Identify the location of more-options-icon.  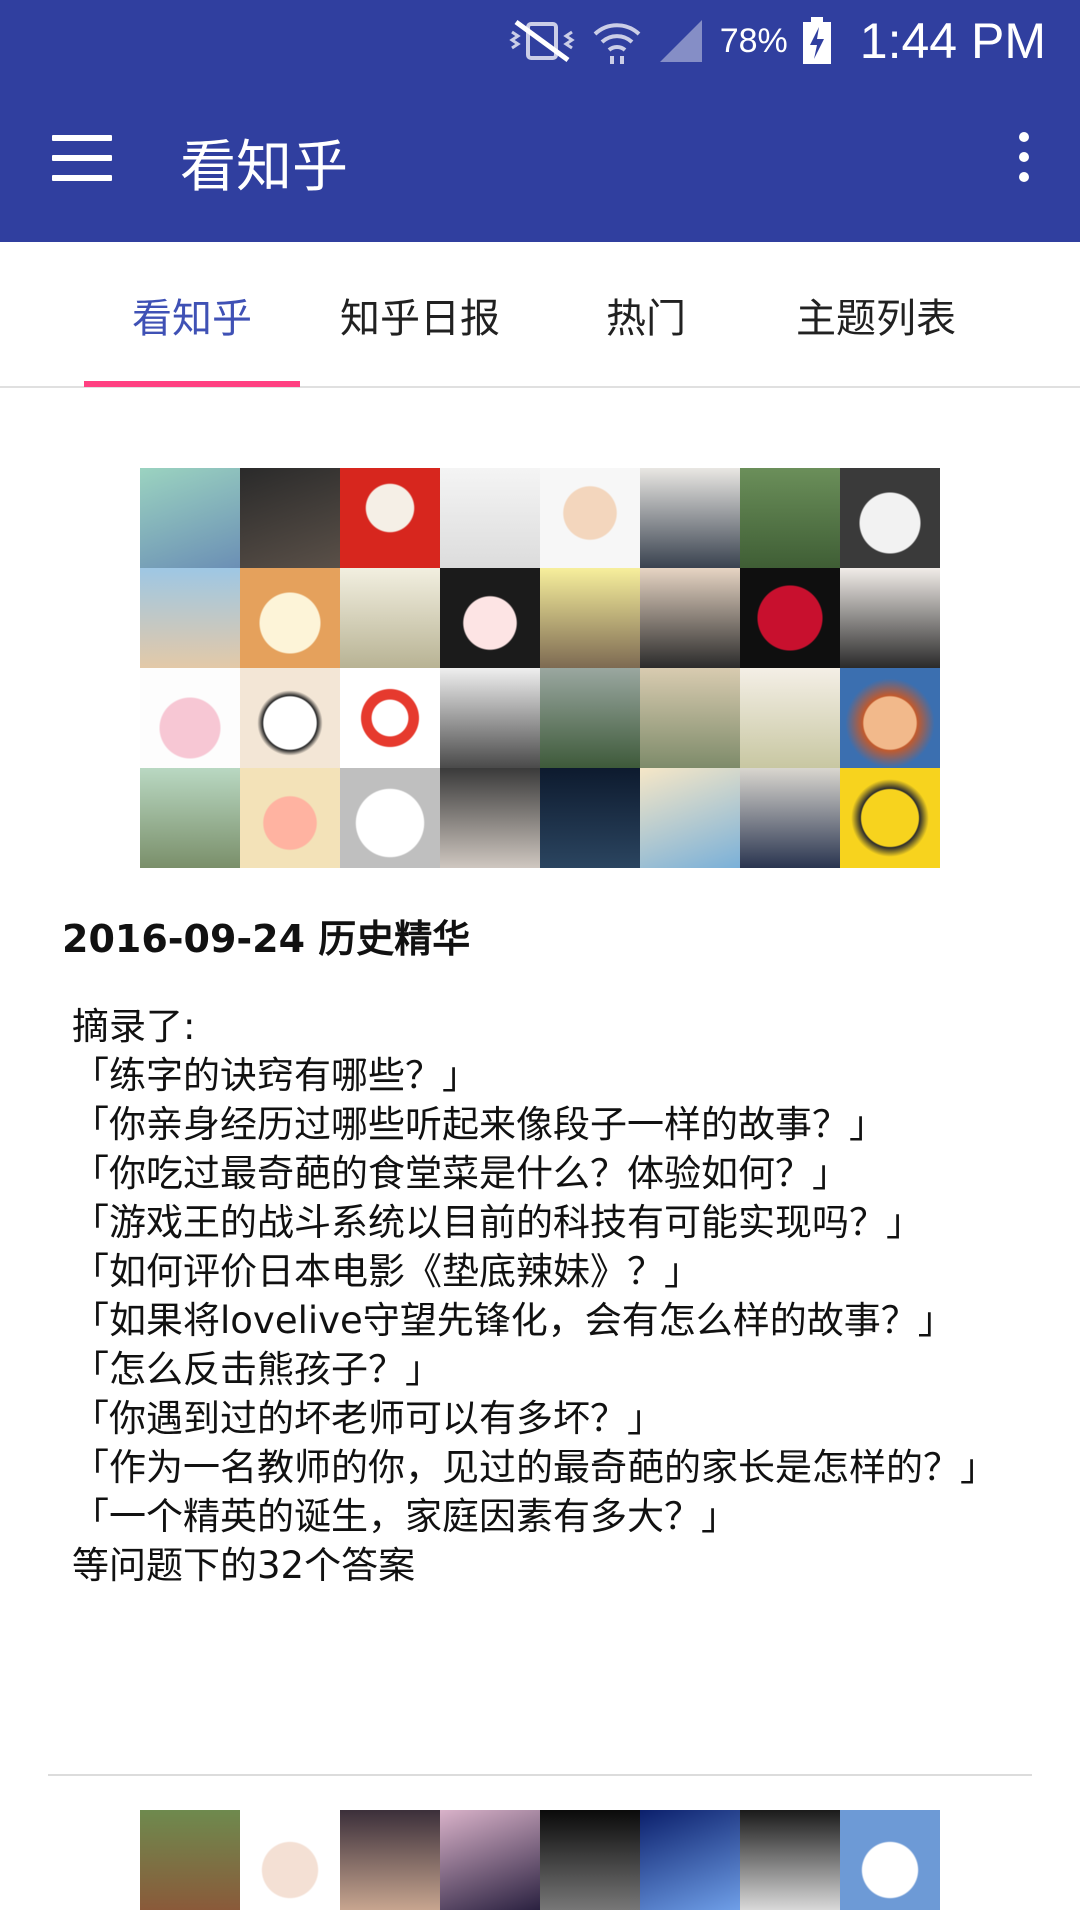
(1024, 162).